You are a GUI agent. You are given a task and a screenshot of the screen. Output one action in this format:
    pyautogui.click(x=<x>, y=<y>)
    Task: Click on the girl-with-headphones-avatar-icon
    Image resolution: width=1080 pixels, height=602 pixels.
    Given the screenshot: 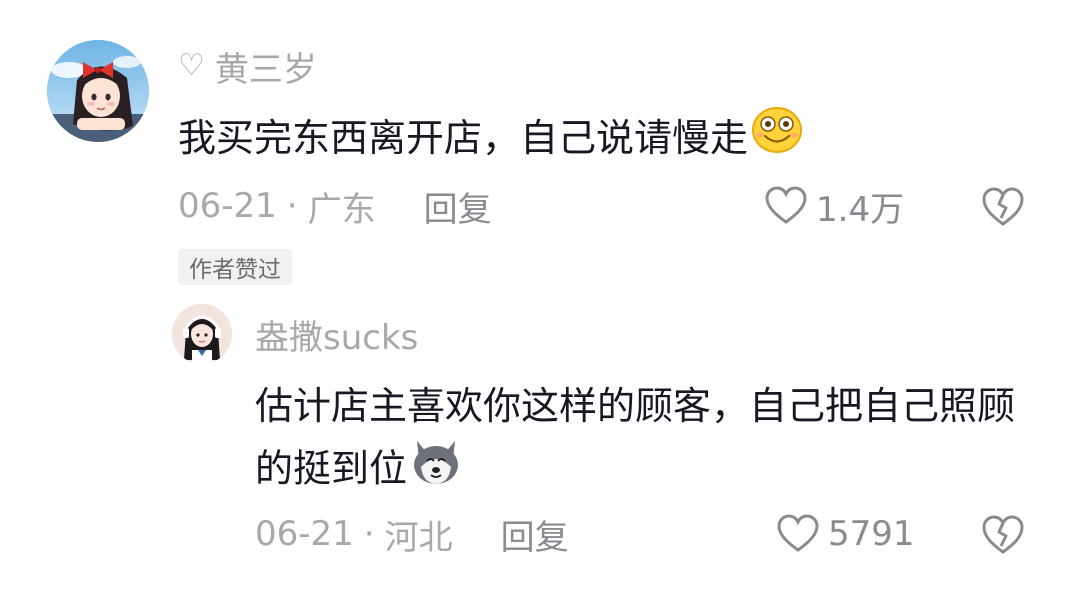 What is the action you would take?
    pyautogui.click(x=202, y=334)
    